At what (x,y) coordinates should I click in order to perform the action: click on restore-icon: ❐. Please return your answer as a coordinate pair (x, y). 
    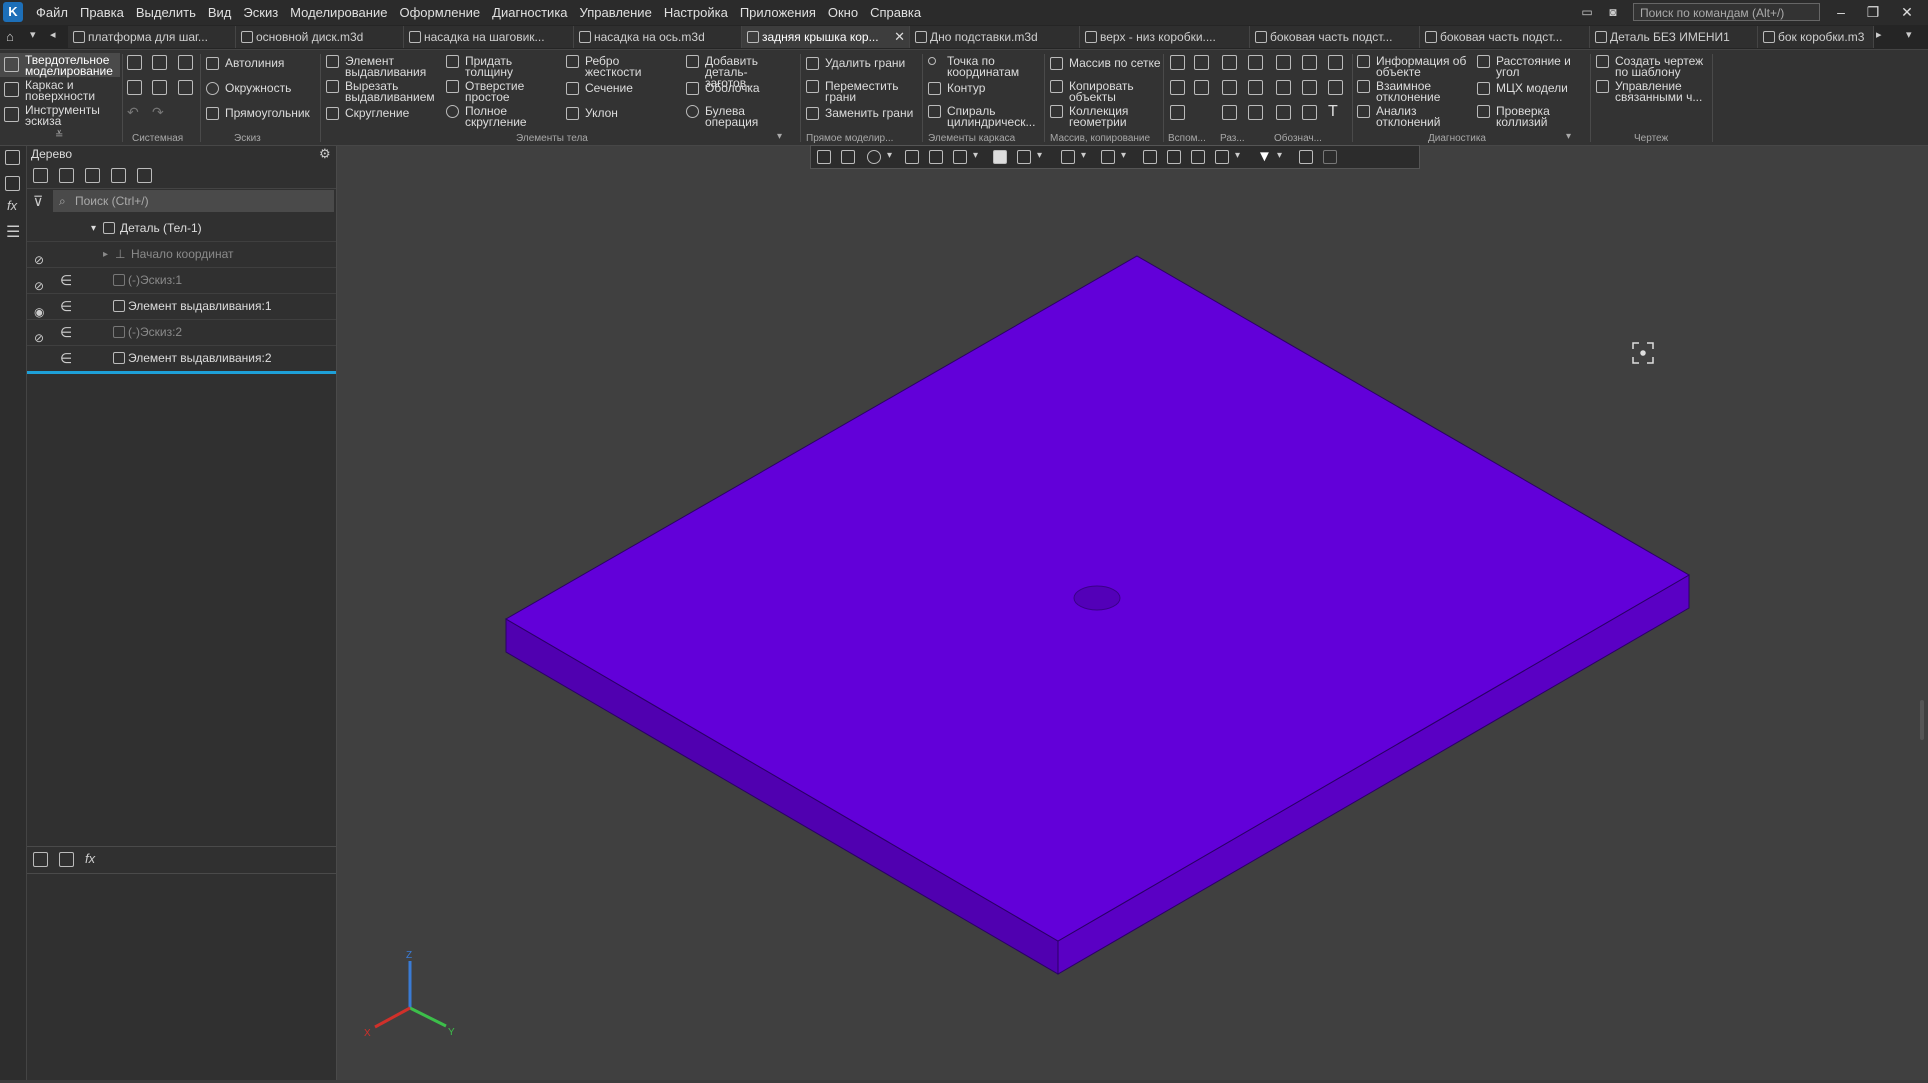
    Looking at the image, I should click on (1873, 12).